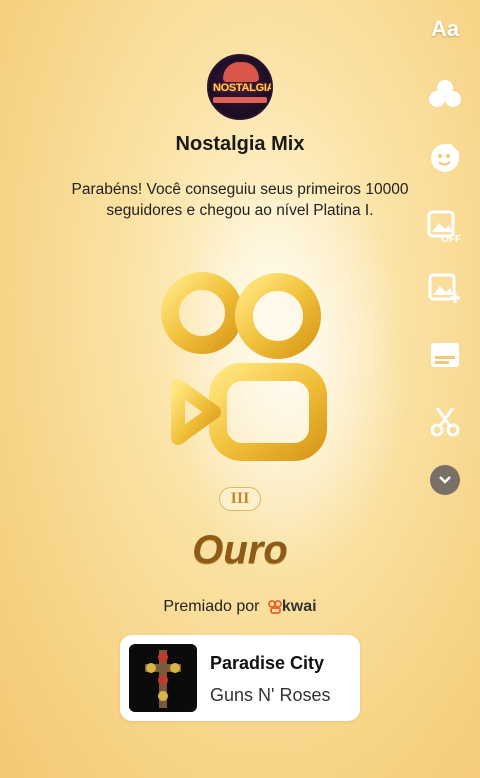 This screenshot has width=480, height=778. I want to click on add-image-icon, so click(444, 288).